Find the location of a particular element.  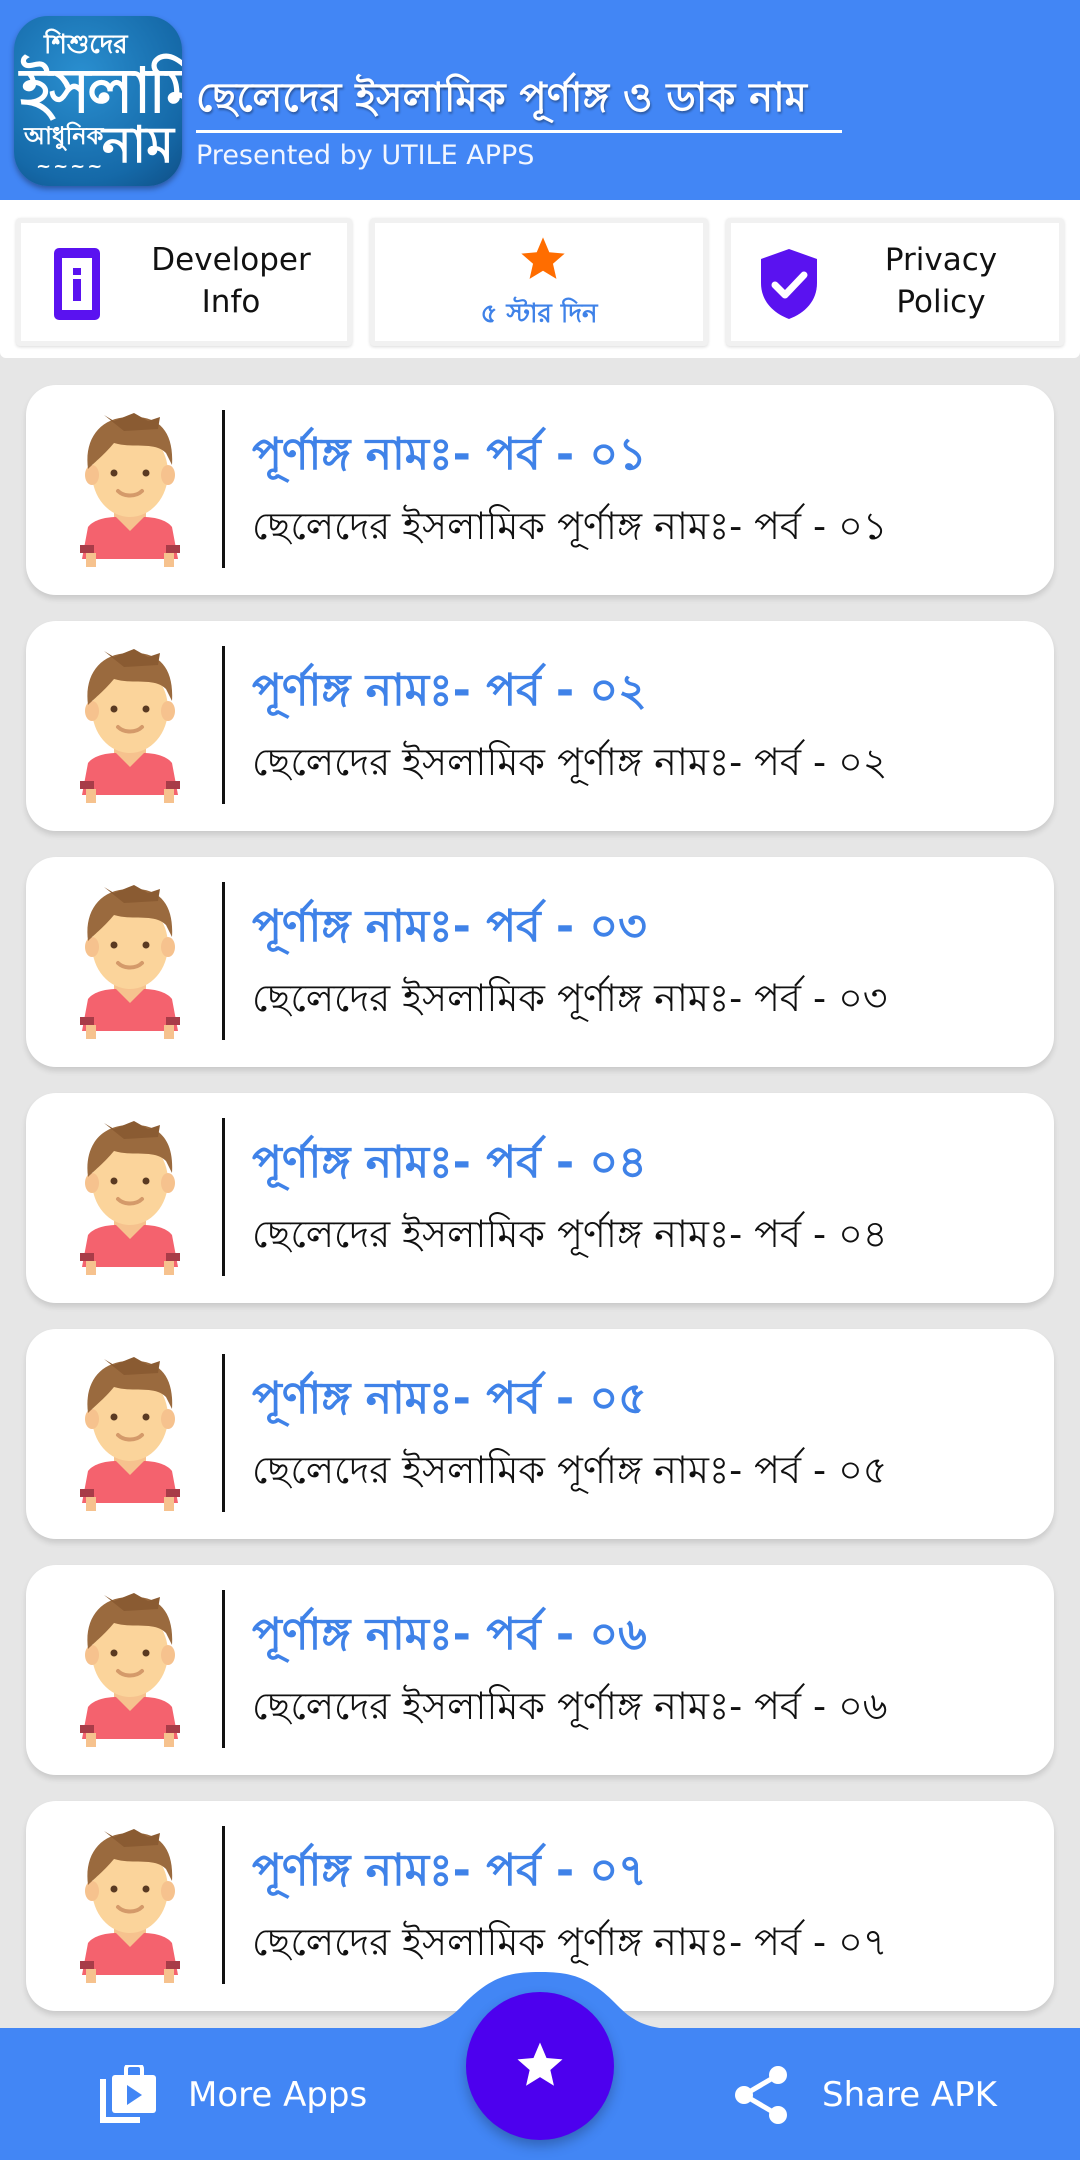

item-title: পূর্ণাঙ্গ নামঃ- পর্ব - ০১ is located at coordinates (449, 454).